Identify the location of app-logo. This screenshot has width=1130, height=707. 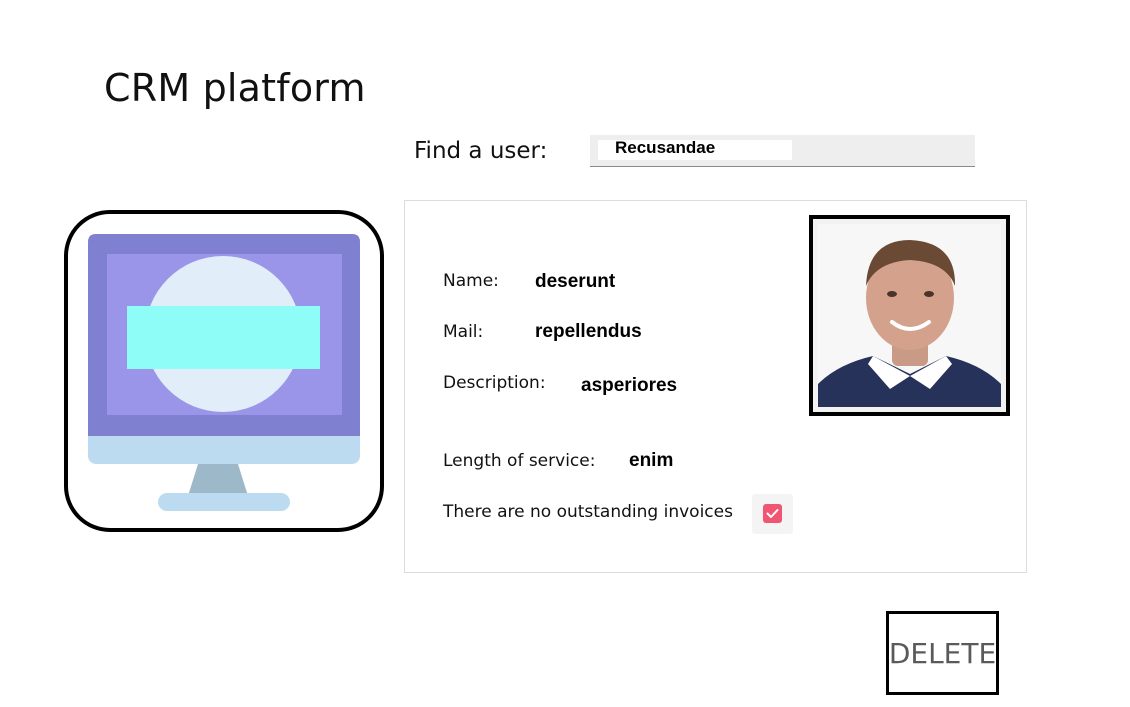
(224, 371).